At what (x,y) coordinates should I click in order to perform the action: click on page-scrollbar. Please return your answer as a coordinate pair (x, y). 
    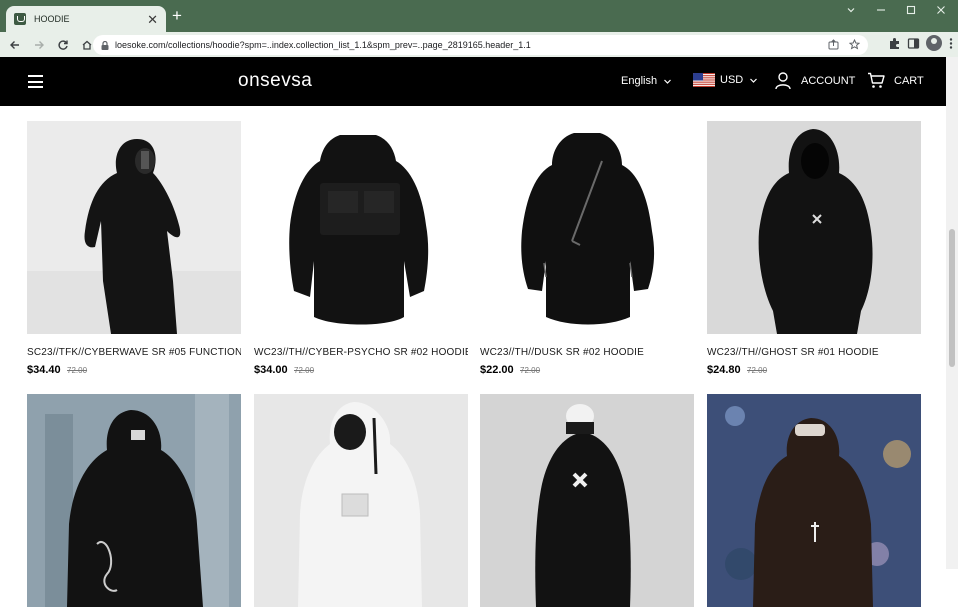
    Looking at the image, I should click on (952, 313).